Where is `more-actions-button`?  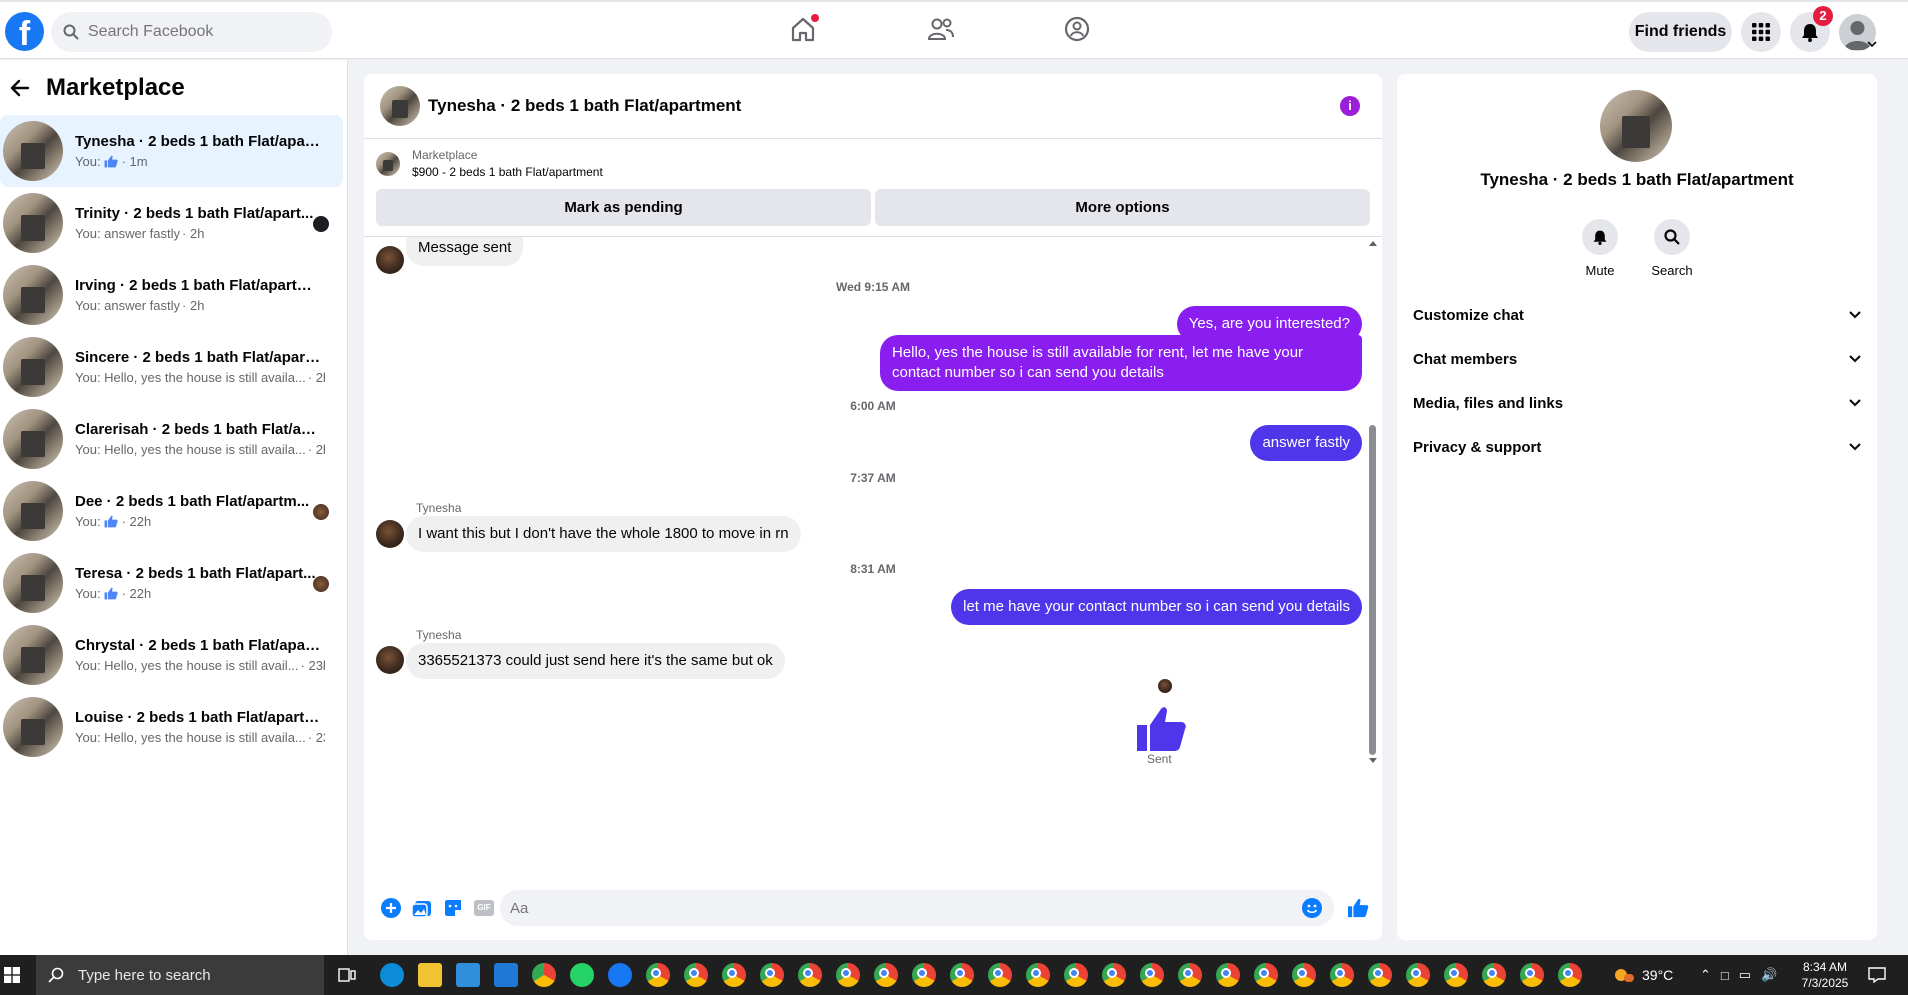
more-actions-button is located at coordinates (391, 908).